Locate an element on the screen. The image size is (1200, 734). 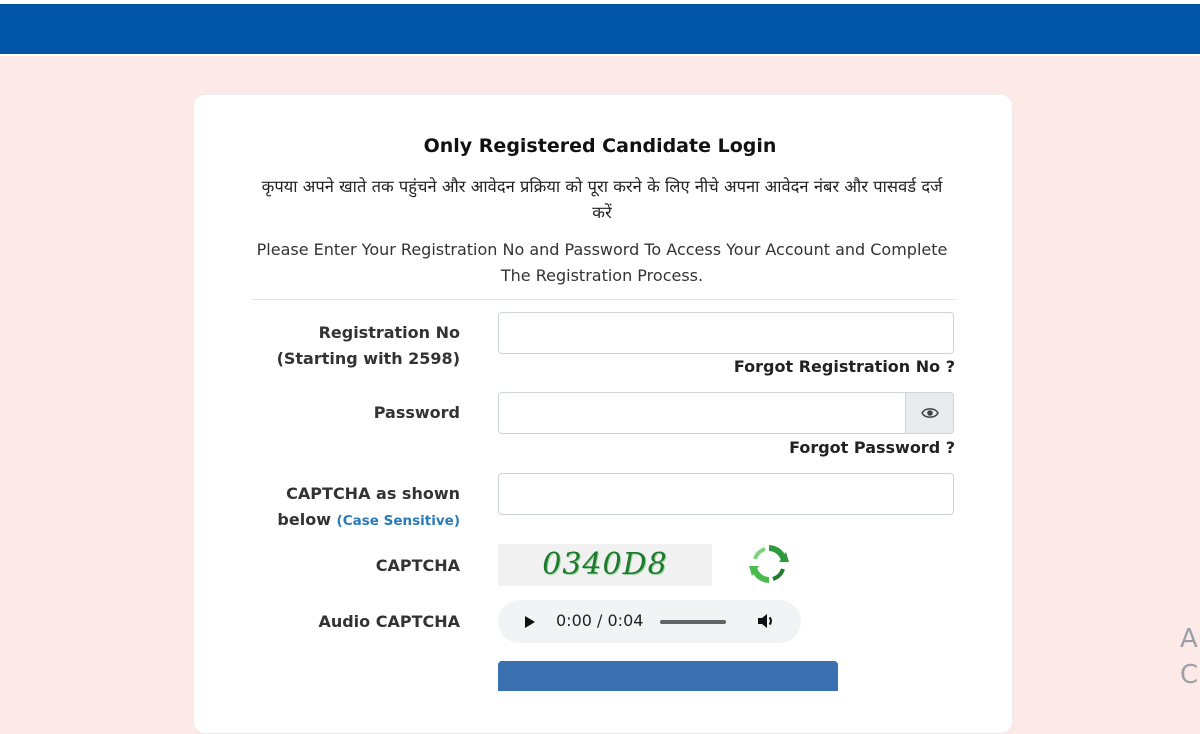
captcha-input-label: CAPTCHA as shown below (Case Sensitive) is located at coordinates (356, 507).